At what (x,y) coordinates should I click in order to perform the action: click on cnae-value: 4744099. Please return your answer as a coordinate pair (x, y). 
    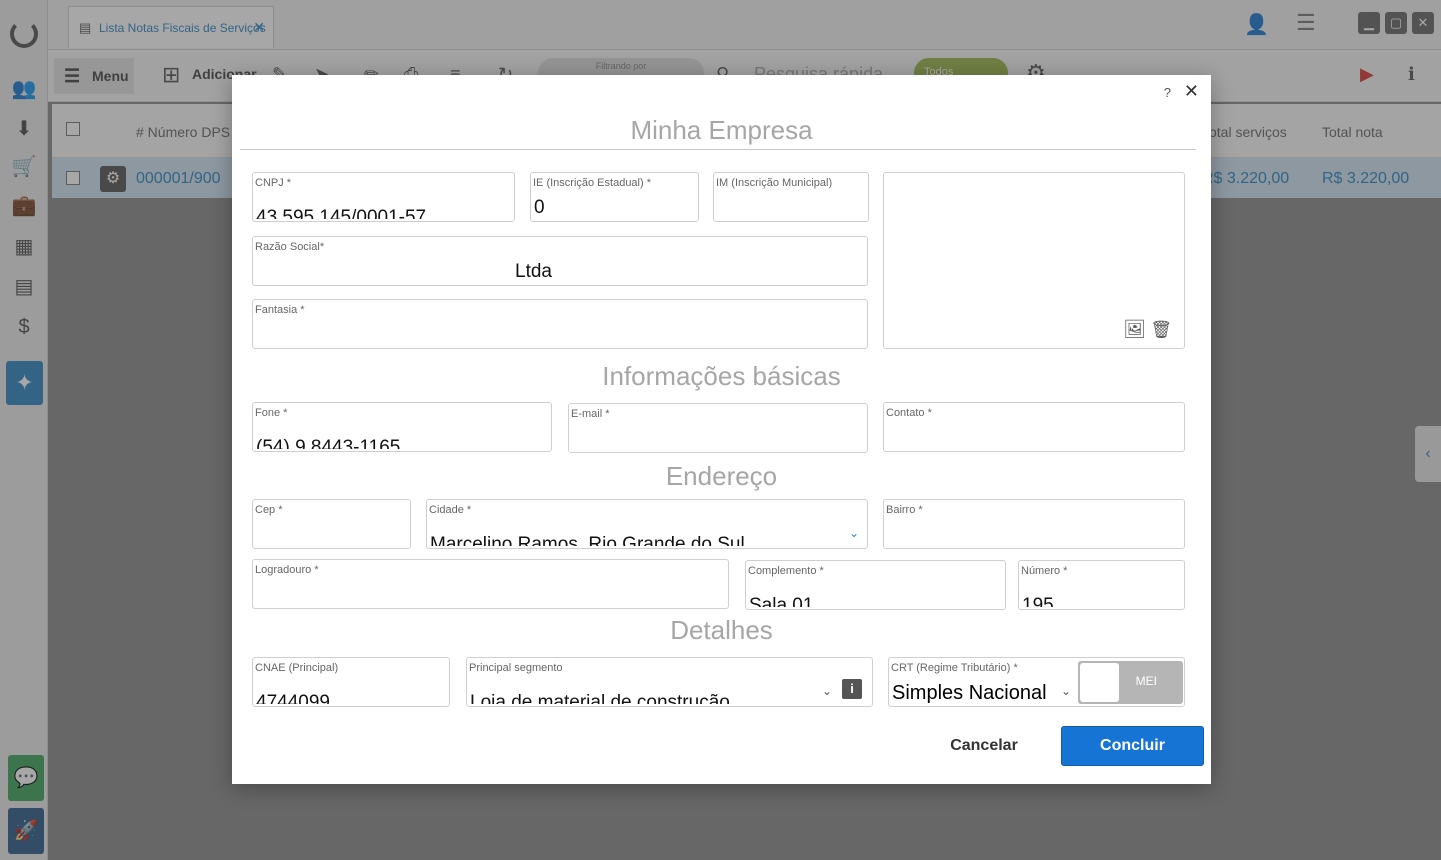
    Looking at the image, I should click on (293, 698).